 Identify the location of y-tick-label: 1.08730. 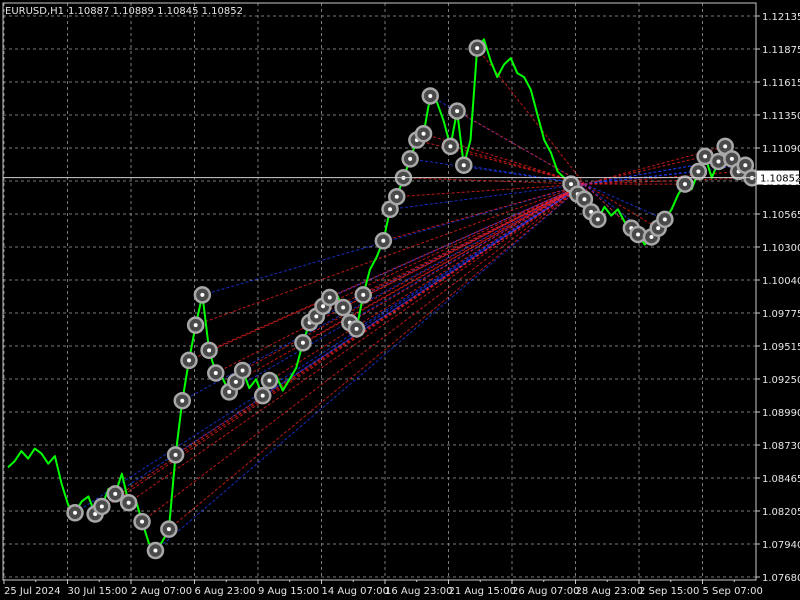
(781, 446).